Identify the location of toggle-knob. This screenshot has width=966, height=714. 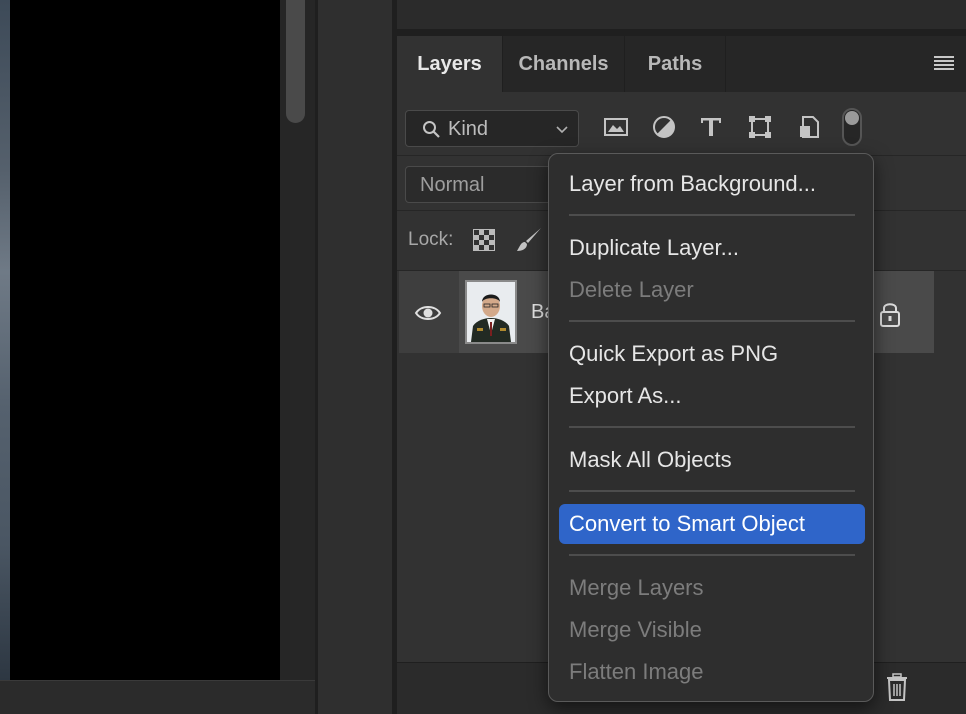
(852, 118).